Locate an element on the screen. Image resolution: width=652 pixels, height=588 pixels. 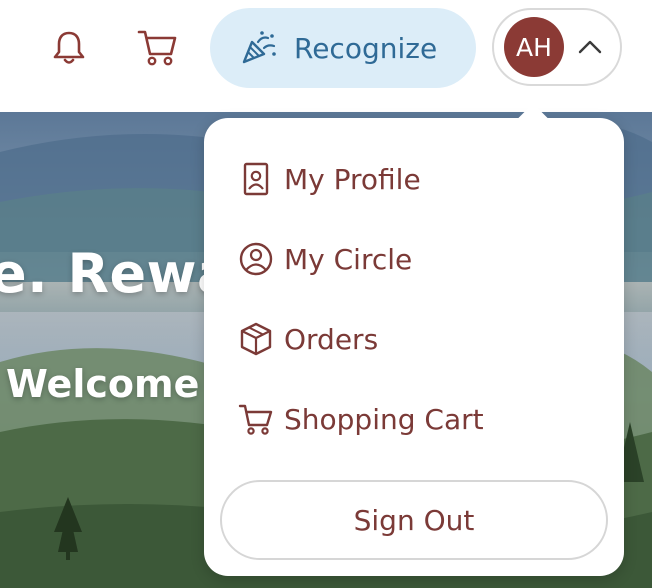
recognize-label: Recognize is located at coordinates (366, 48).